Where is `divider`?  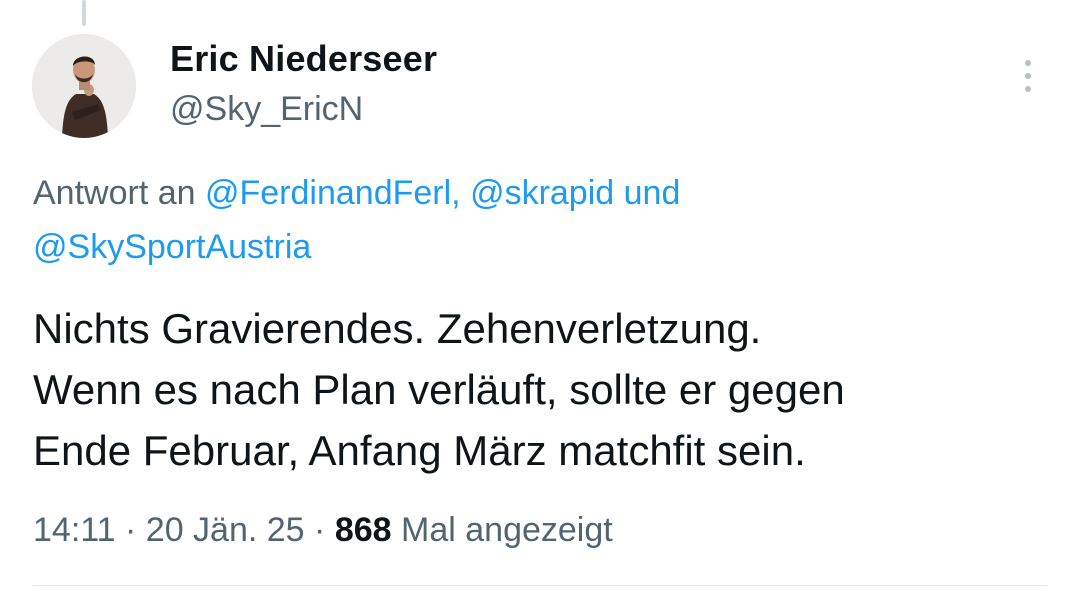
divider is located at coordinates (540, 585).